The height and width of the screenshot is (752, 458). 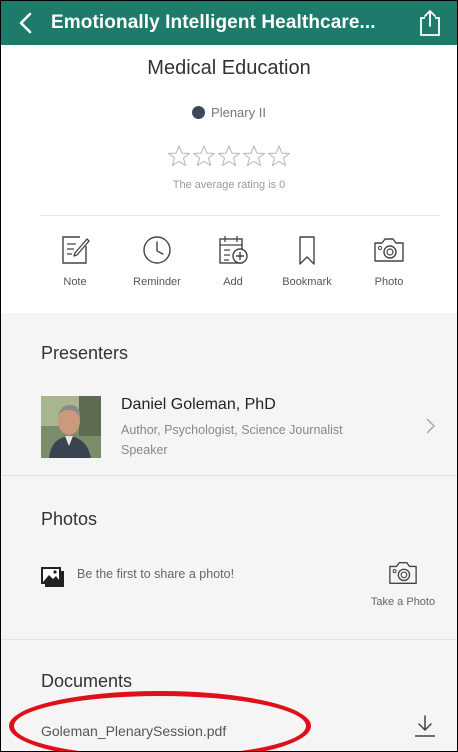 I want to click on chevron-left-icon, so click(x=27, y=23).